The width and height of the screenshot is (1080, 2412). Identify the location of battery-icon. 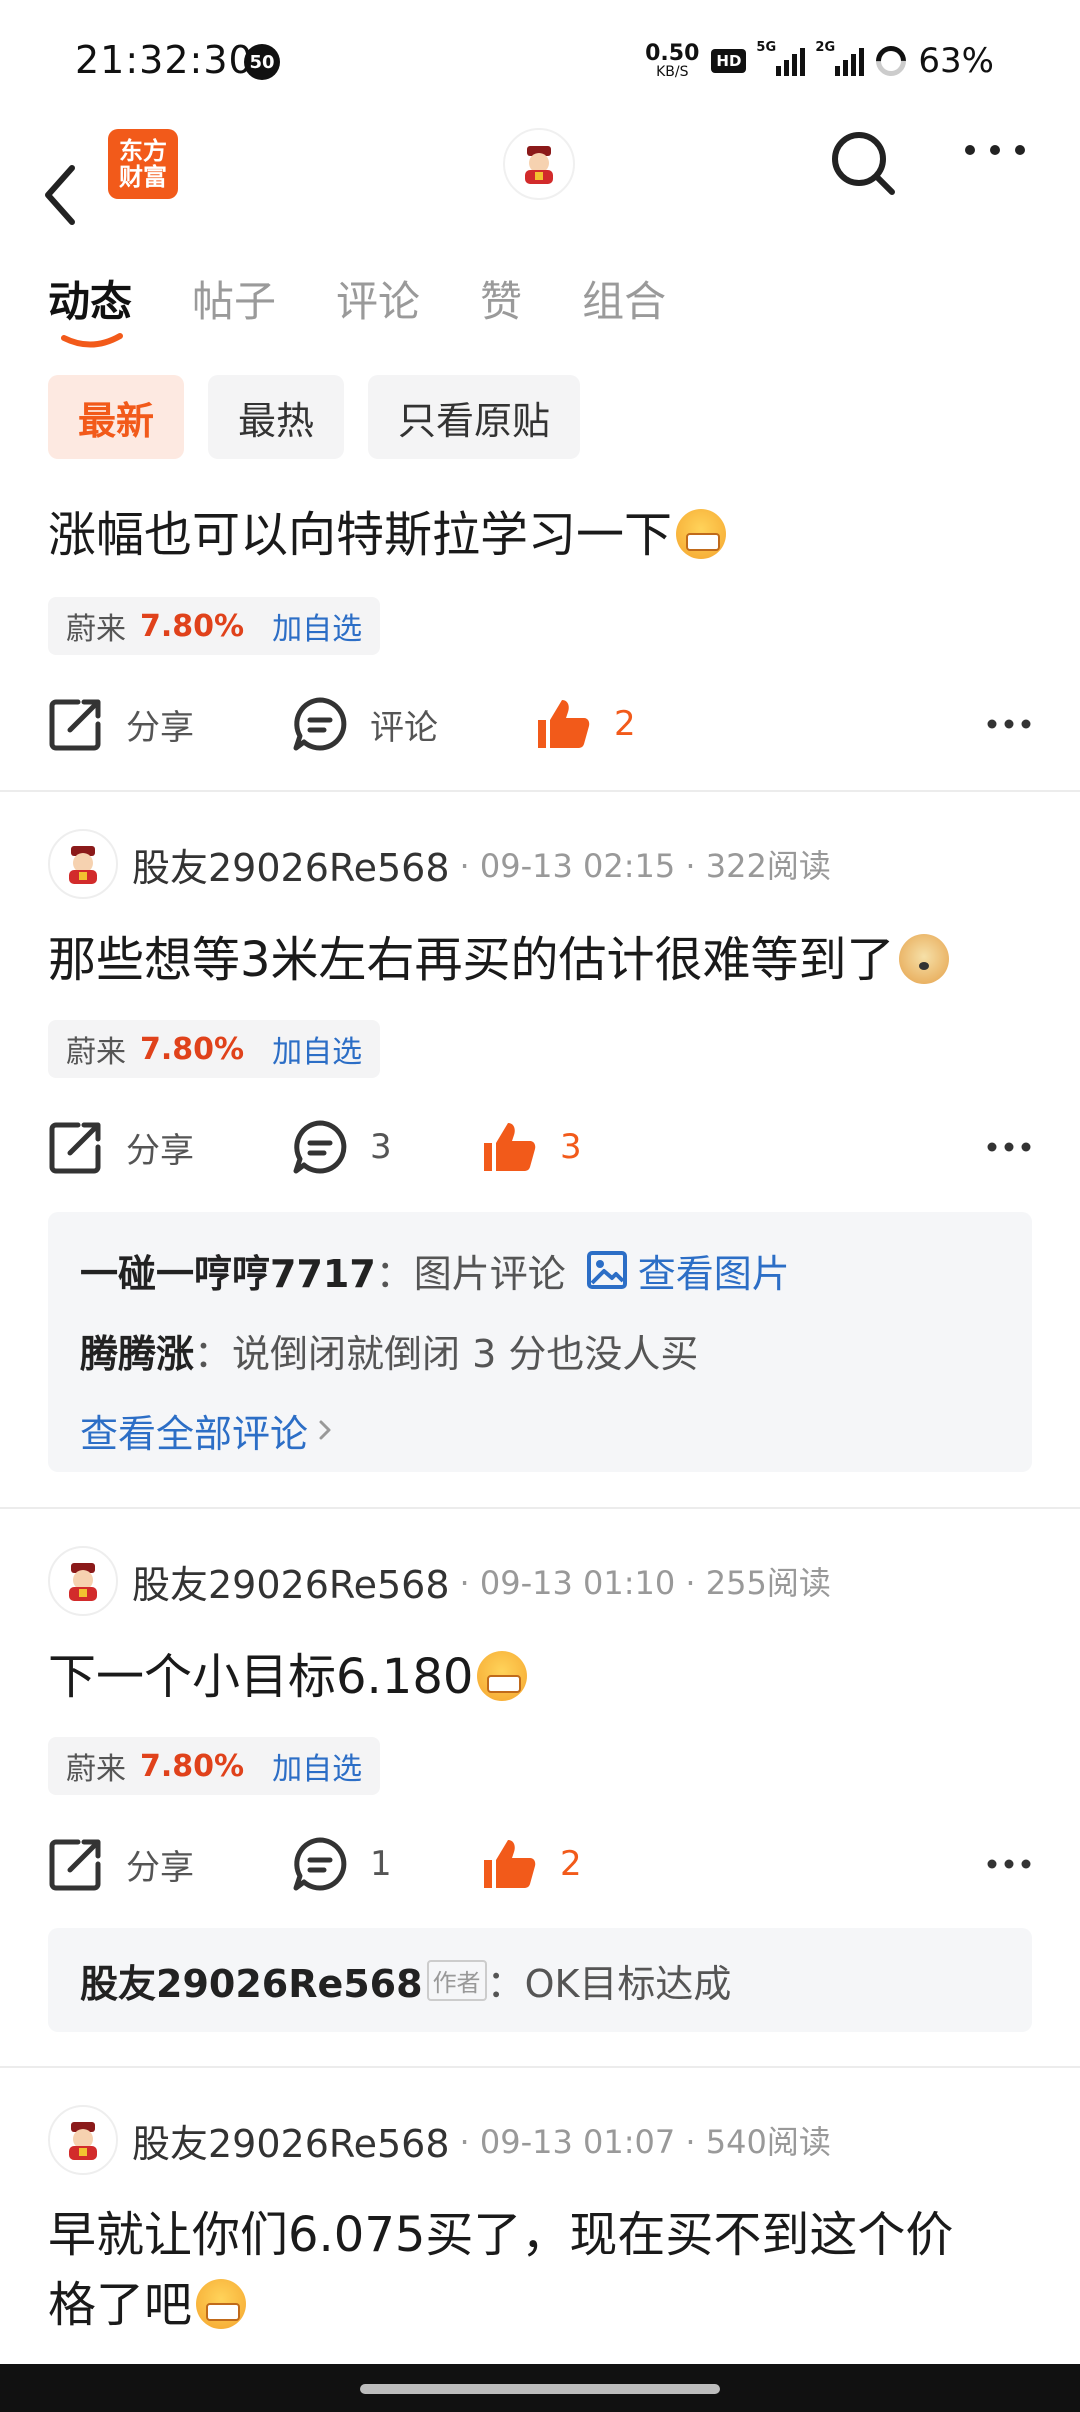
(891, 61).